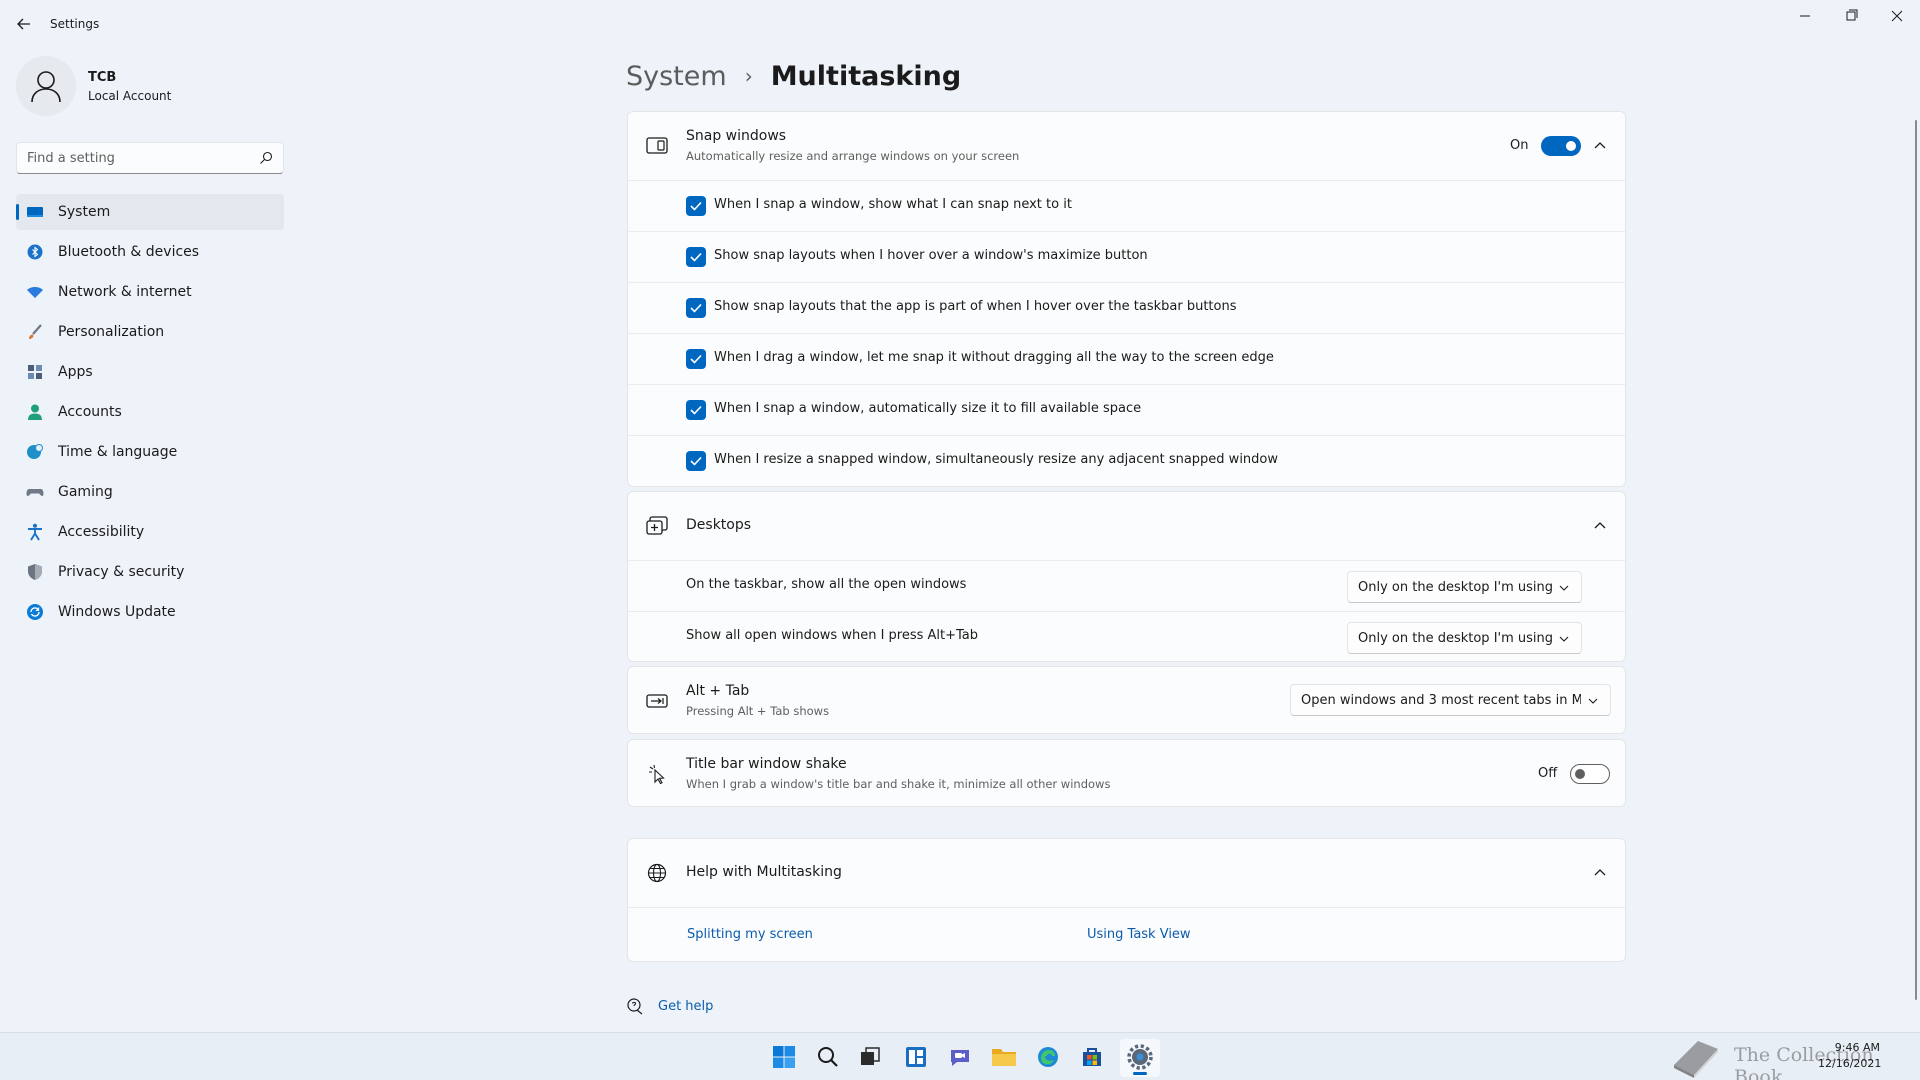 The image size is (1920, 1080). Describe the element at coordinates (150, 372) in the screenshot. I see `sidebar-item-apps: Apps` at that location.